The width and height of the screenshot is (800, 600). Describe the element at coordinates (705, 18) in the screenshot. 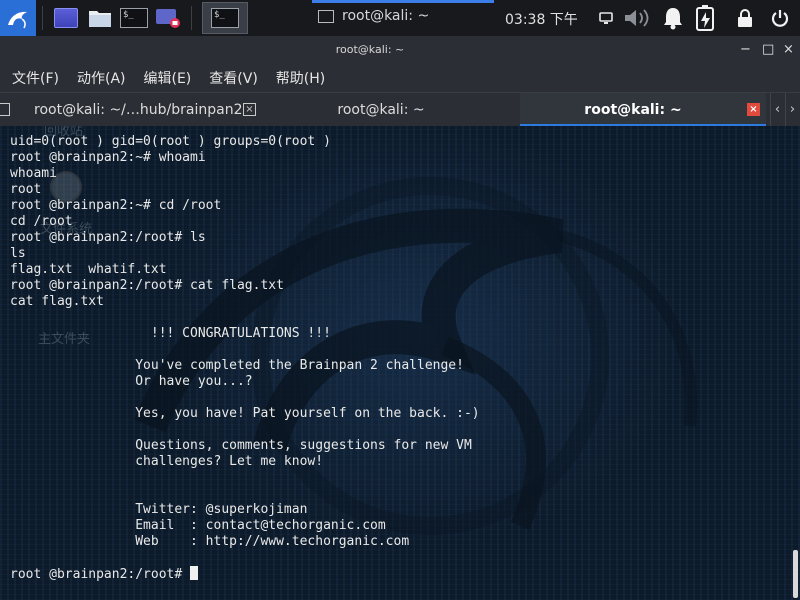

I see `battery-icon` at that location.